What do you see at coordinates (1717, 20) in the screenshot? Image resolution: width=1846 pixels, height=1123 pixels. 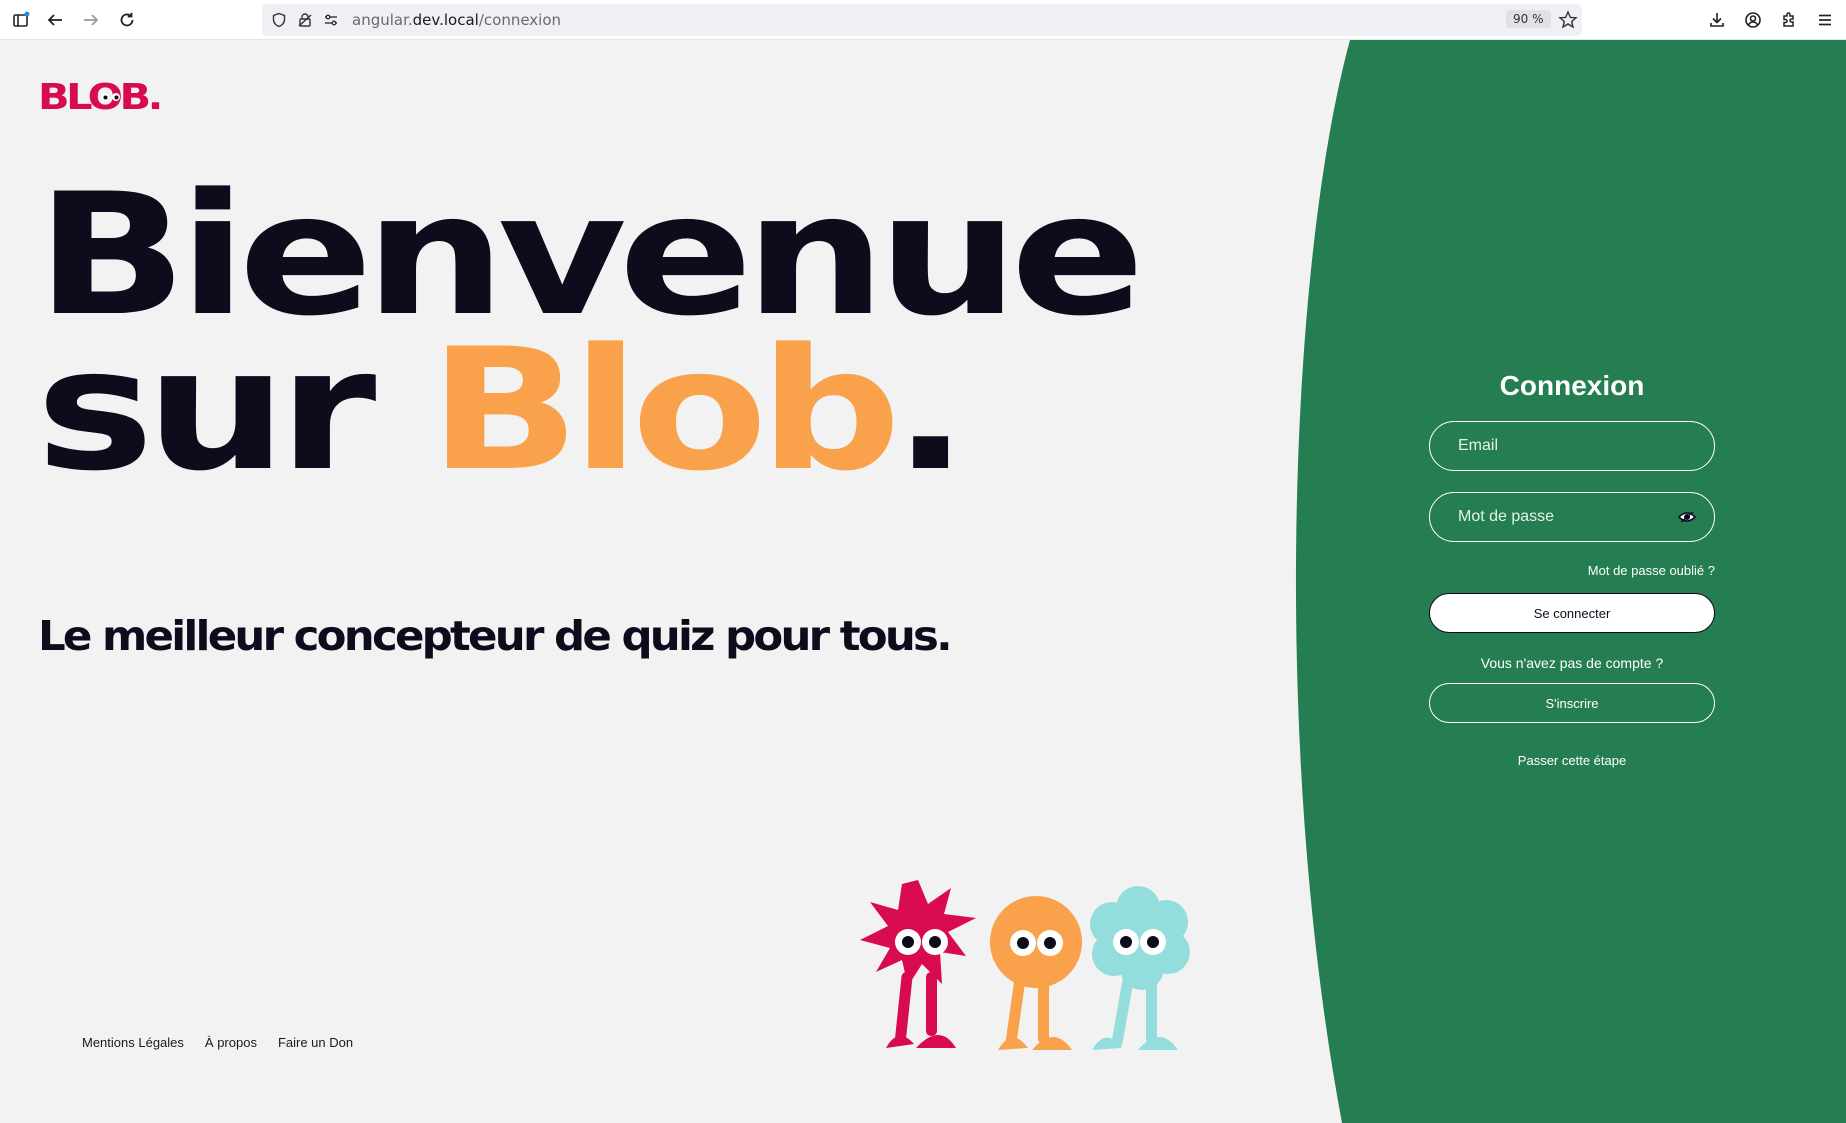 I see `download-icon` at bounding box center [1717, 20].